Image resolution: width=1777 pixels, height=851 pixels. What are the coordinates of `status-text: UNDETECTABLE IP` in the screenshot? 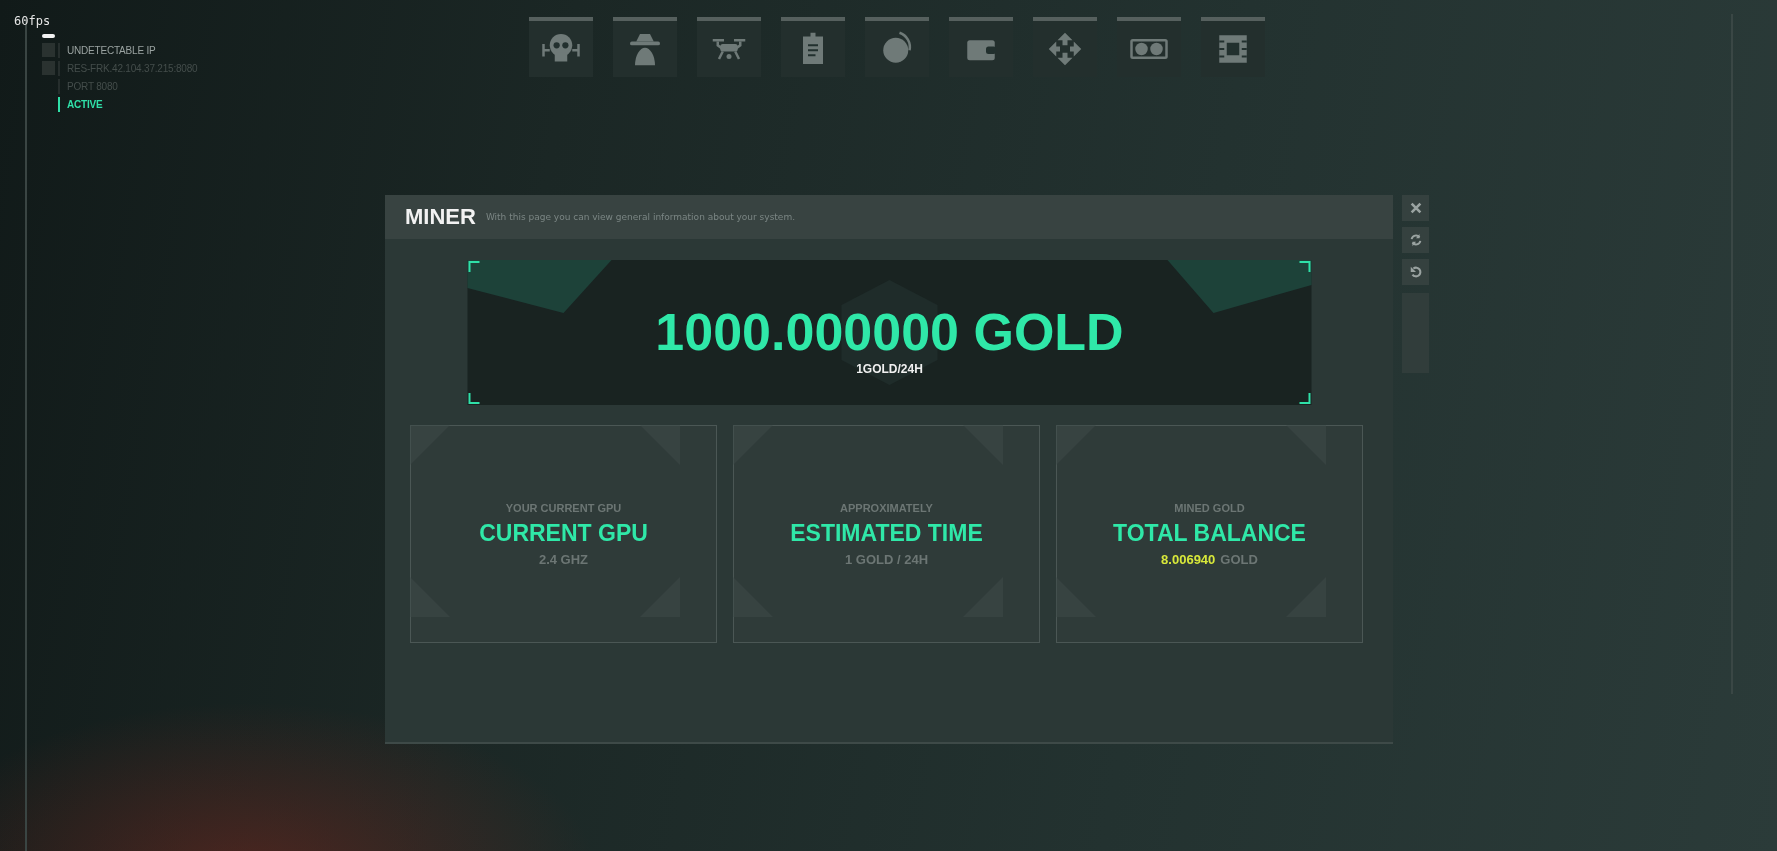 It's located at (111, 50).